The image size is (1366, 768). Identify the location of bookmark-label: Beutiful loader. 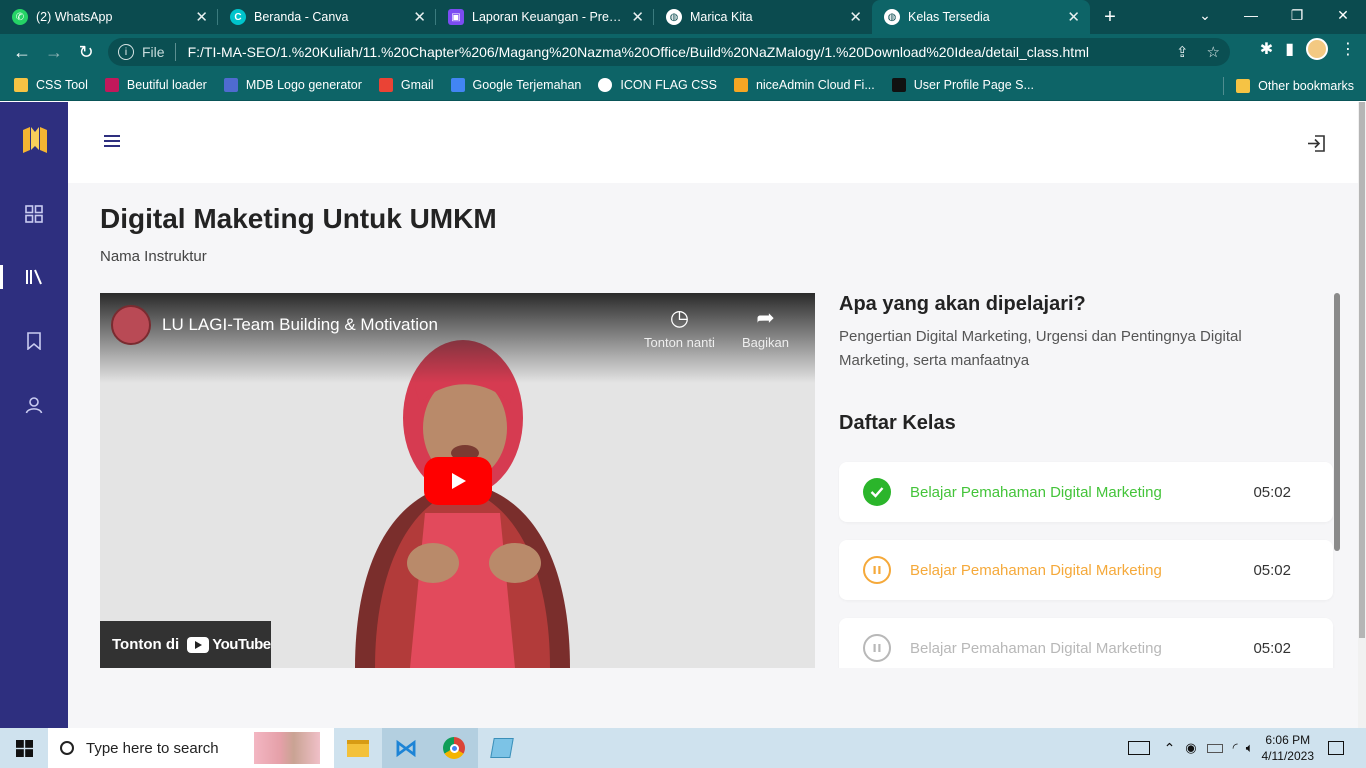
(166, 85).